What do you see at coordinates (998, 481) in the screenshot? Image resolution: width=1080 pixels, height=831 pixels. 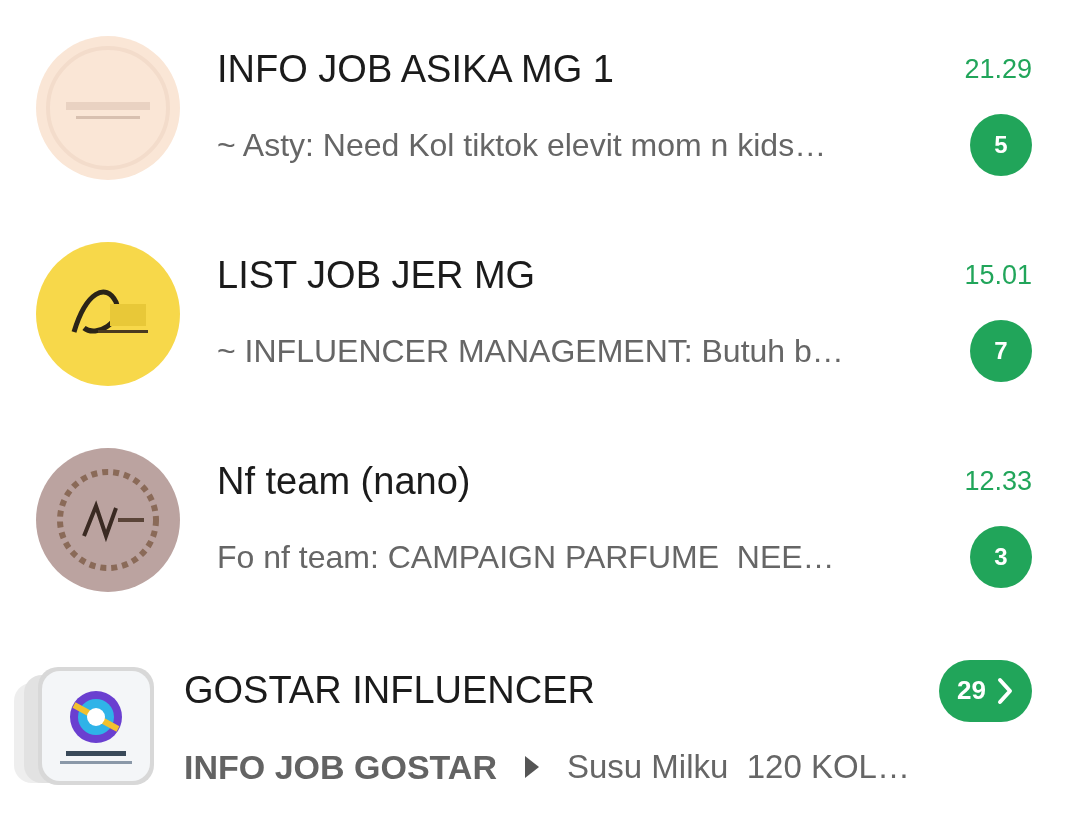 I see `message-time: 12.33` at bounding box center [998, 481].